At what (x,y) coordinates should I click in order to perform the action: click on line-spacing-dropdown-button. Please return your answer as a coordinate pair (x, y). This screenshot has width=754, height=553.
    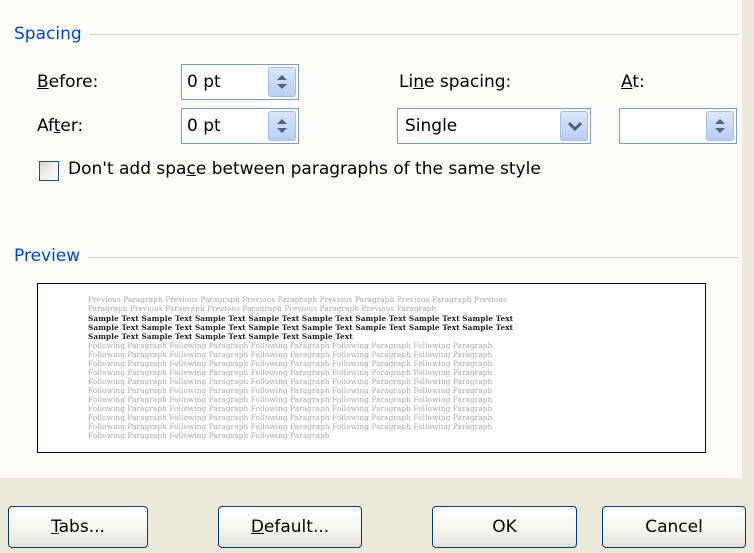
    Looking at the image, I should click on (574, 126).